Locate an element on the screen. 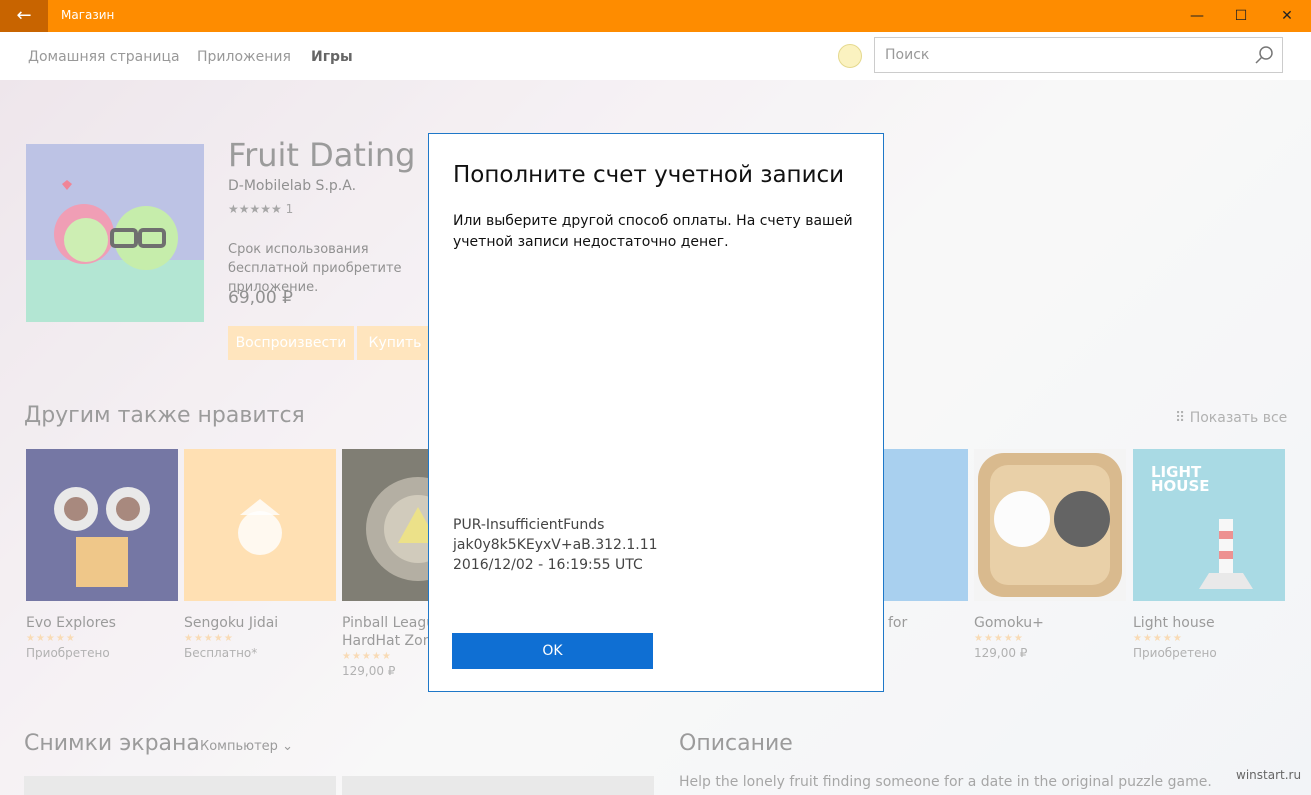  app-title: Магазин is located at coordinates (88, 15).